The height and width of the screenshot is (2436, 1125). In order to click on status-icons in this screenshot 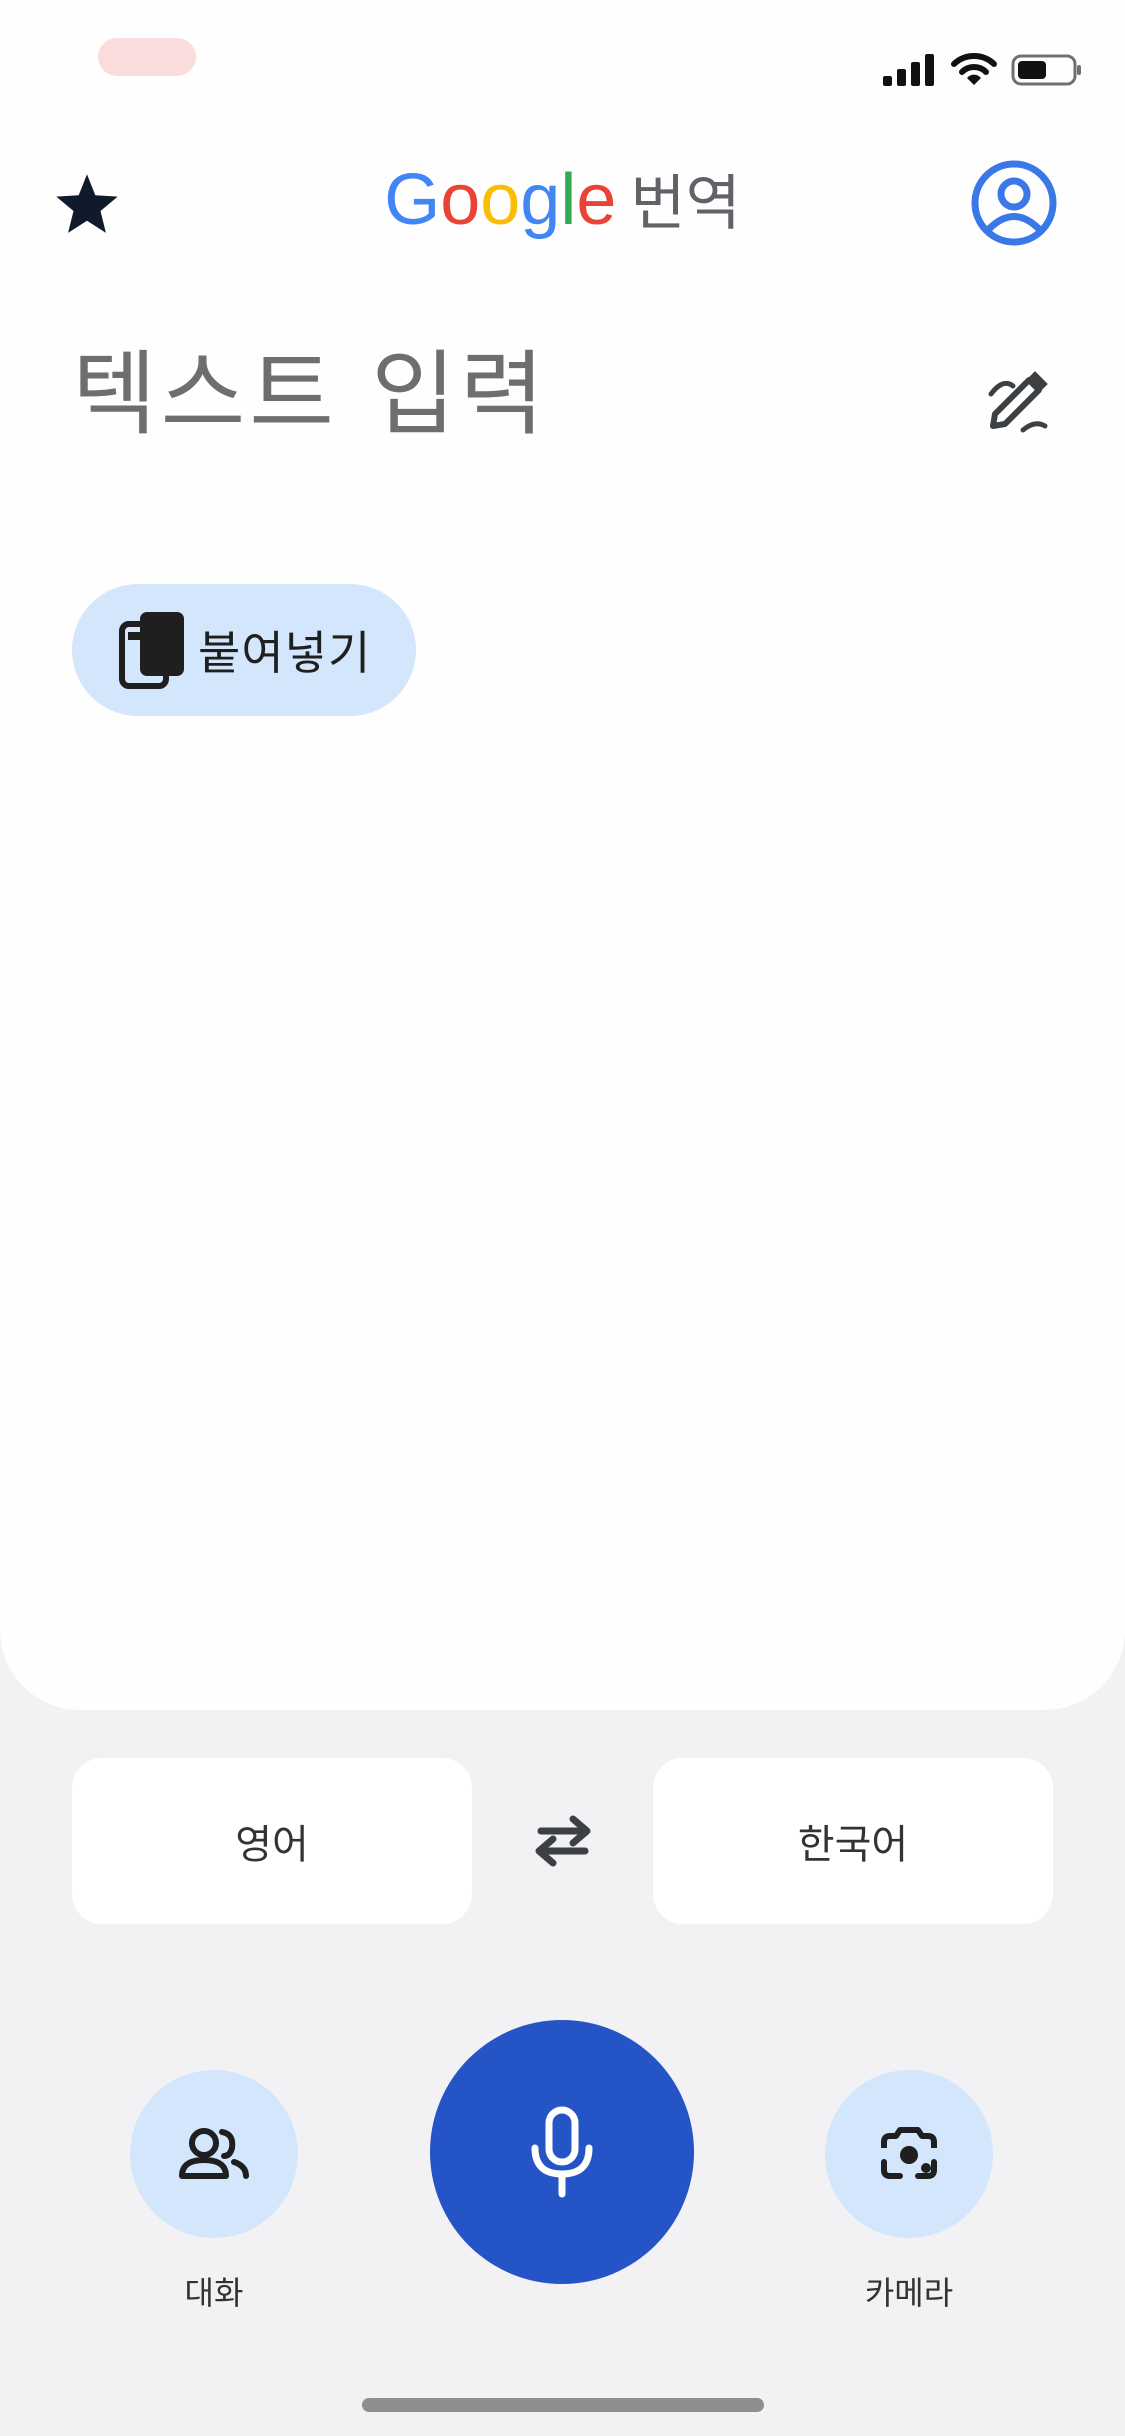, I will do `click(983, 70)`.